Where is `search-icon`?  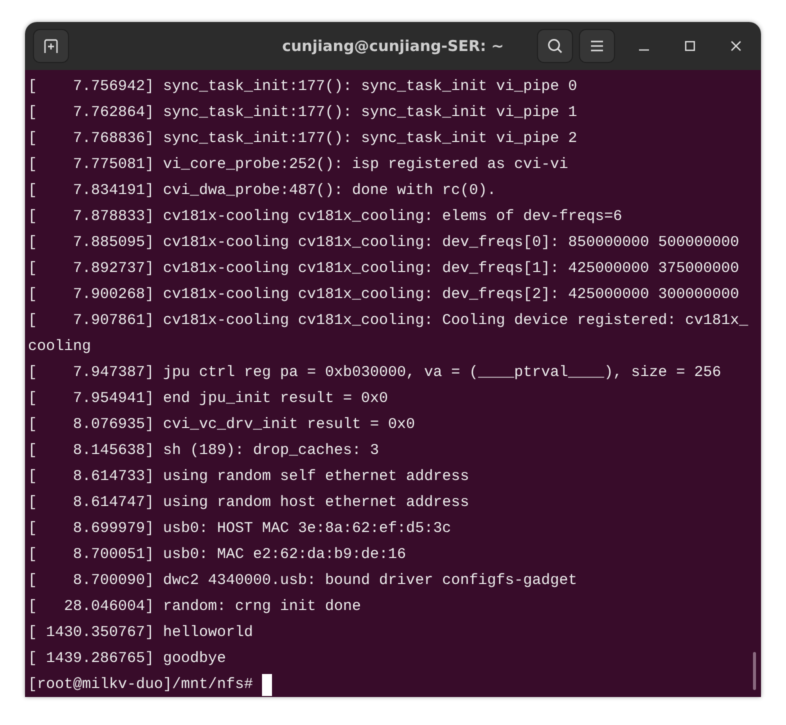 search-icon is located at coordinates (555, 46).